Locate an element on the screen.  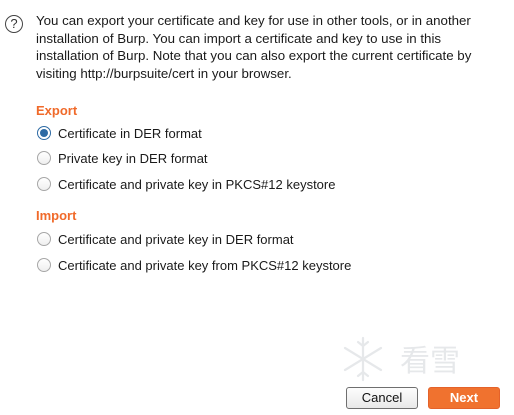
radio-selected-icon is located at coordinates (44, 133).